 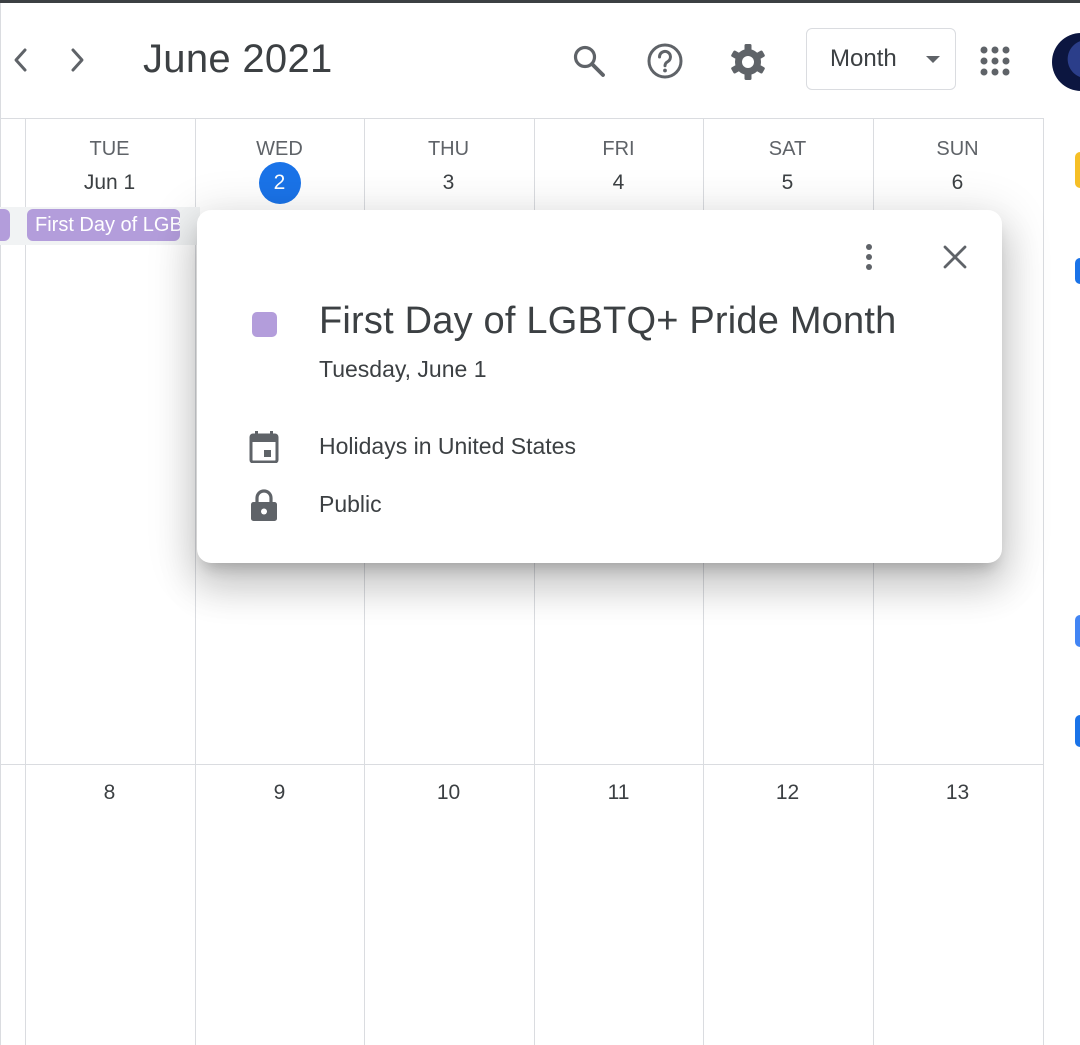 I want to click on search-button, so click(x=589, y=61).